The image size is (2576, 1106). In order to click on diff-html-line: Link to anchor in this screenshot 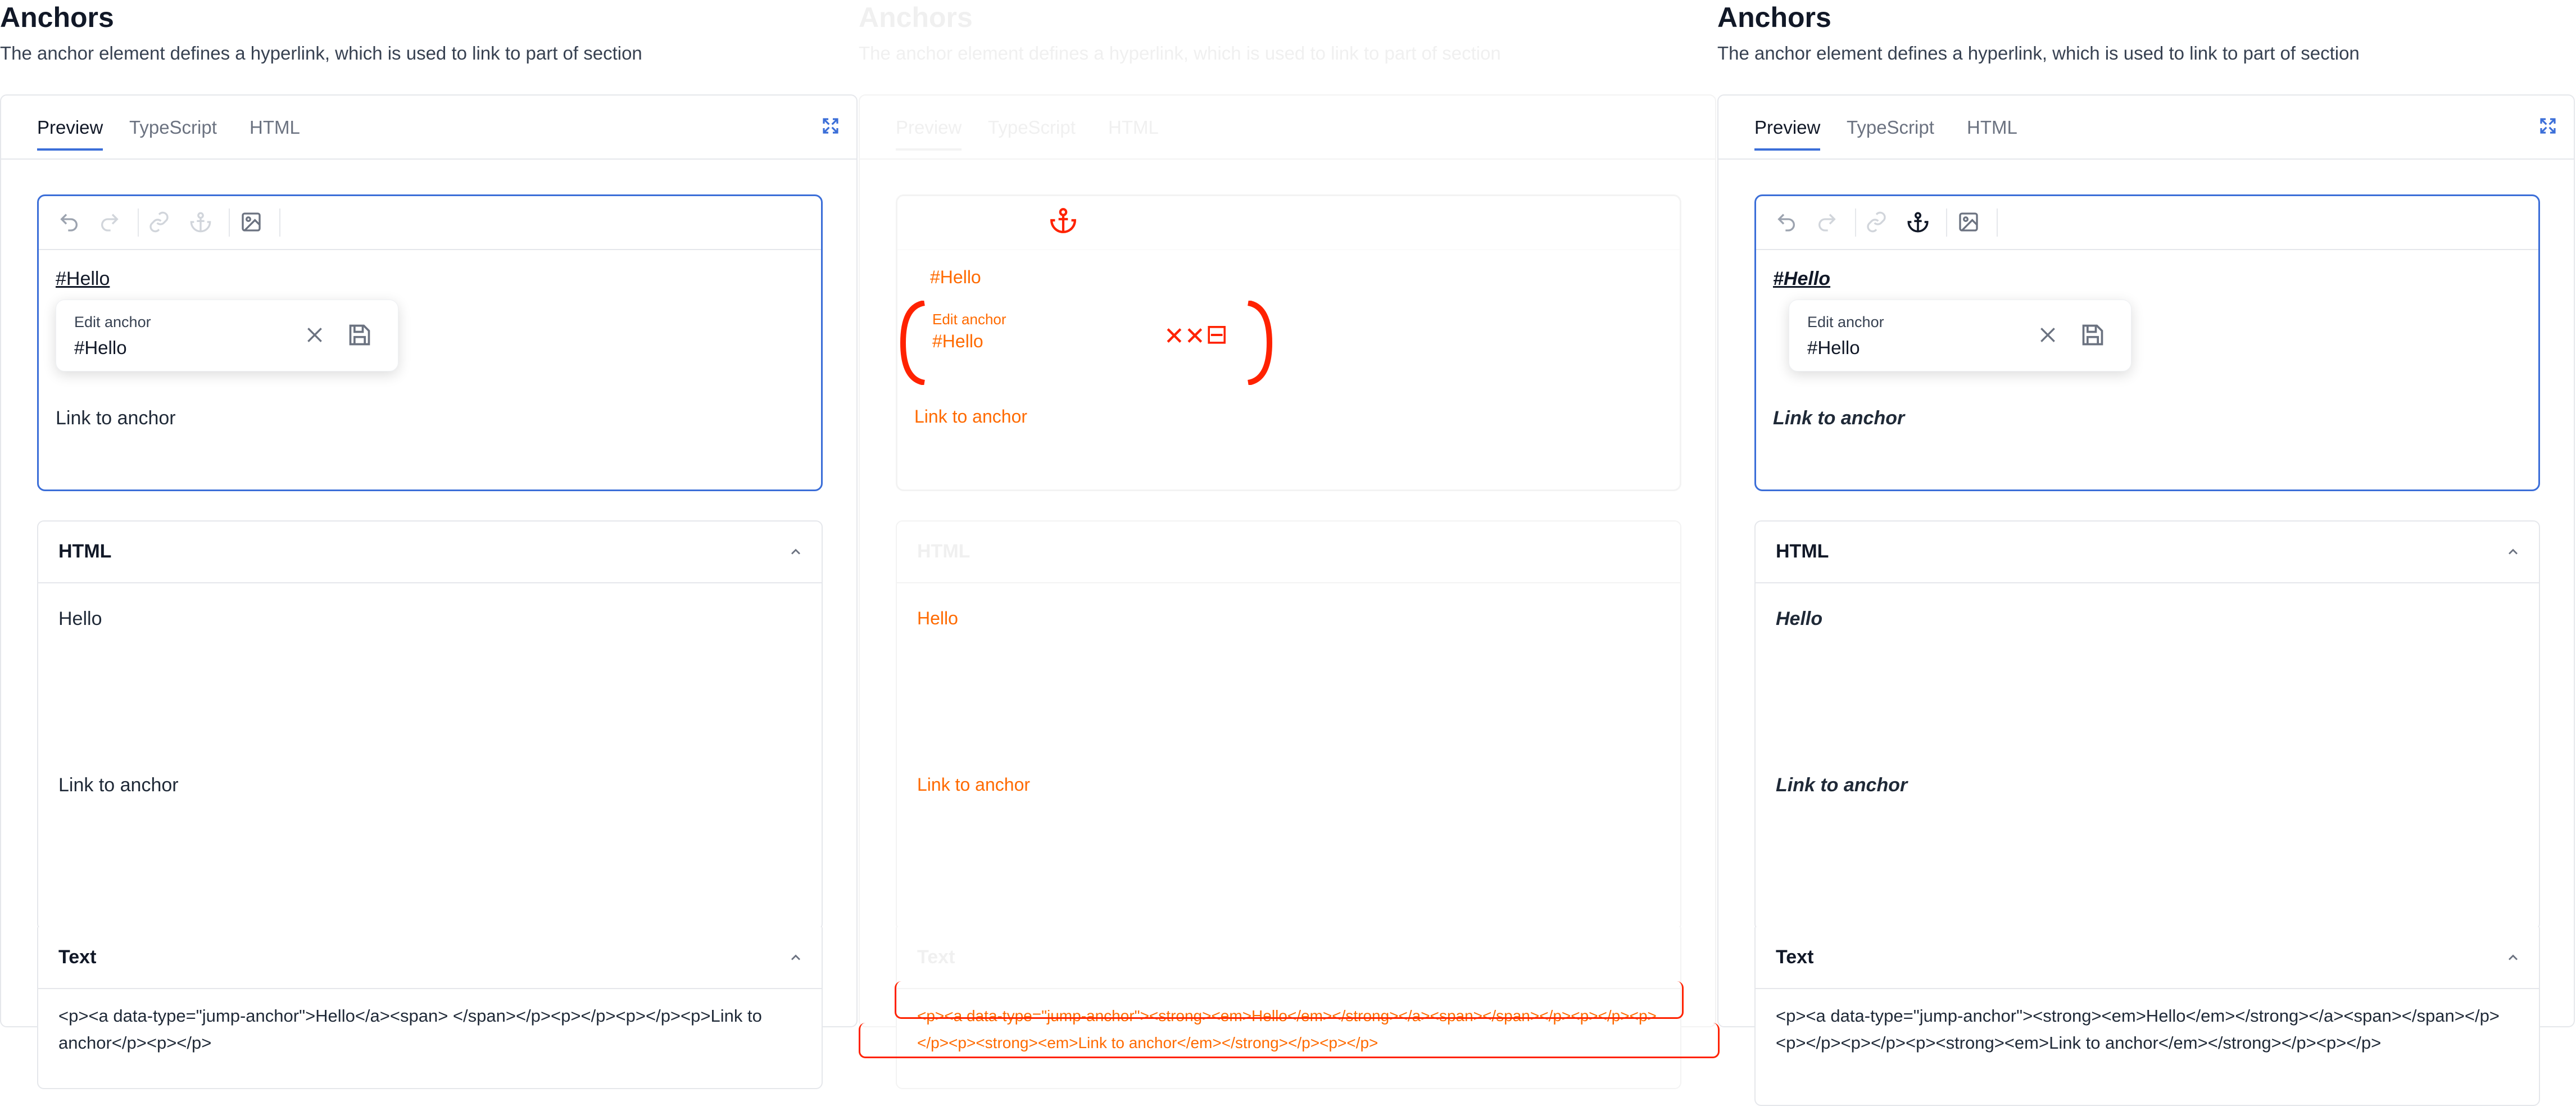, I will do `click(974, 785)`.